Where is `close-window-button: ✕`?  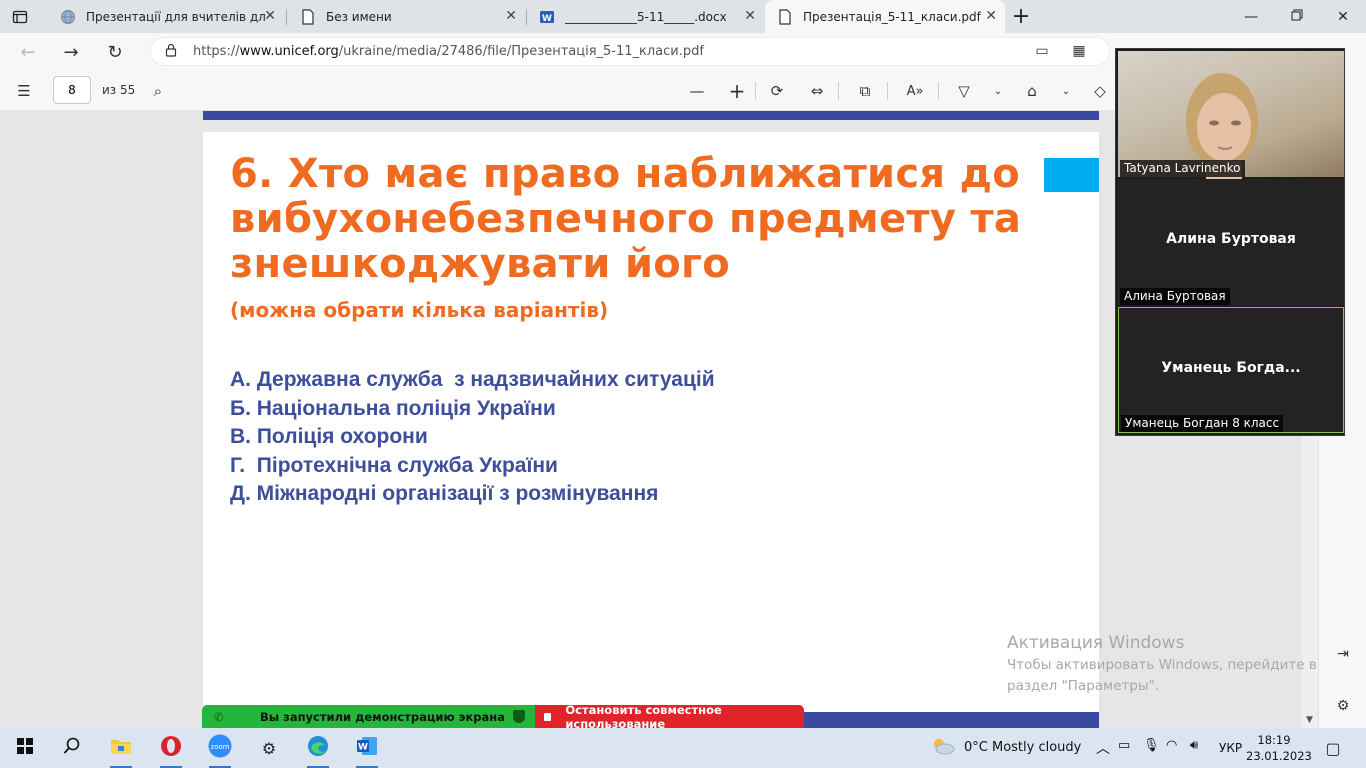
close-window-button: ✕ is located at coordinates (1343, 16).